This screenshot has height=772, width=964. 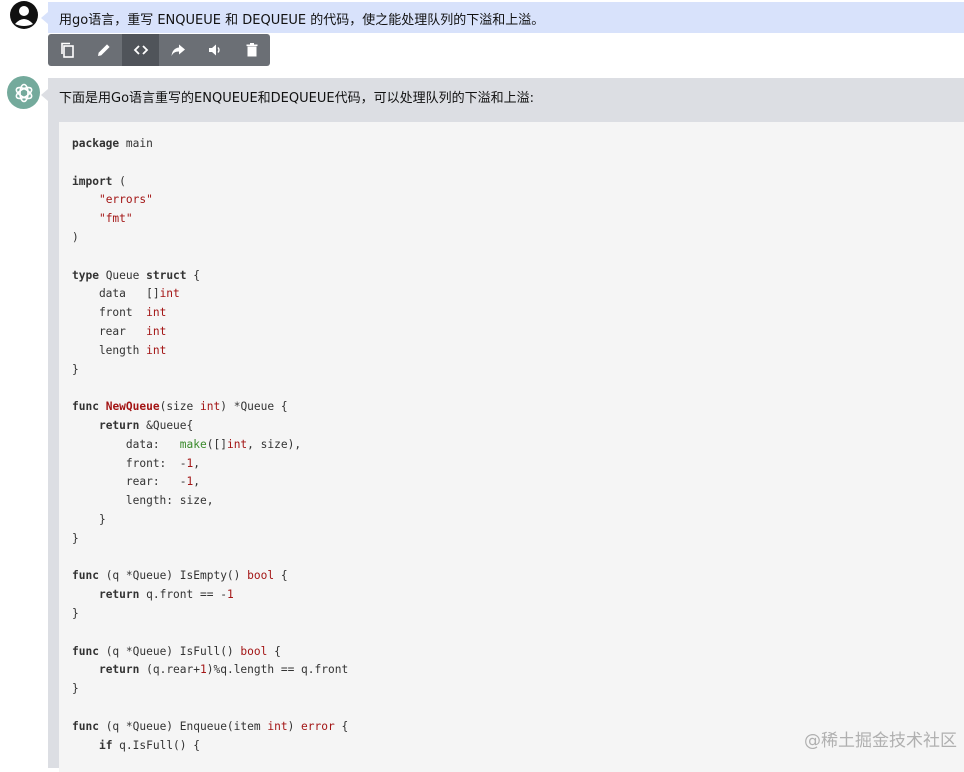 What do you see at coordinates (126, 294) in the screenshot?
I see `code-line: data []int` at bounding box center [126, 294].